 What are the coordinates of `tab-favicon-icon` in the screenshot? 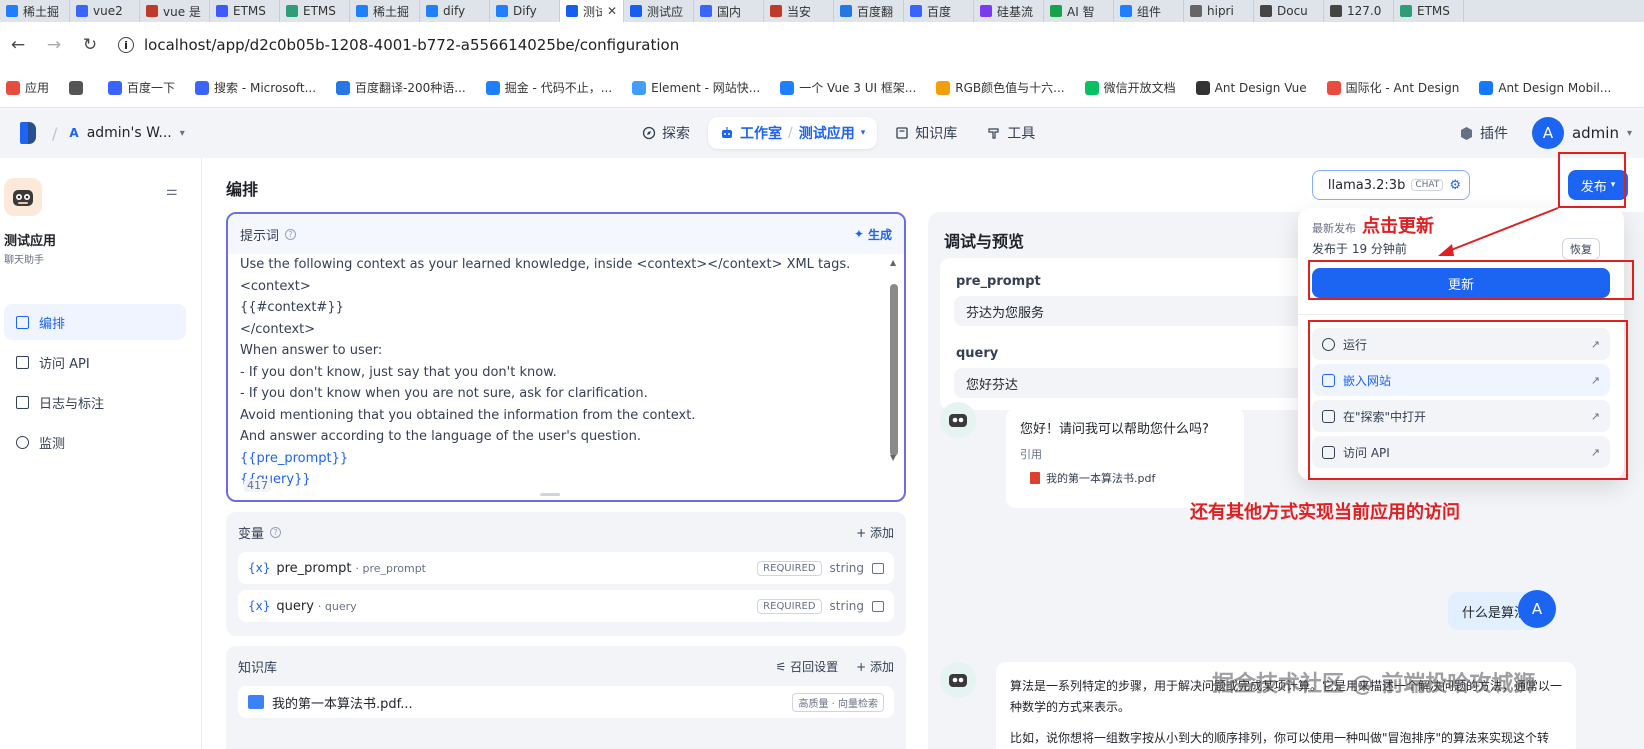 It's located at (1406, 11).